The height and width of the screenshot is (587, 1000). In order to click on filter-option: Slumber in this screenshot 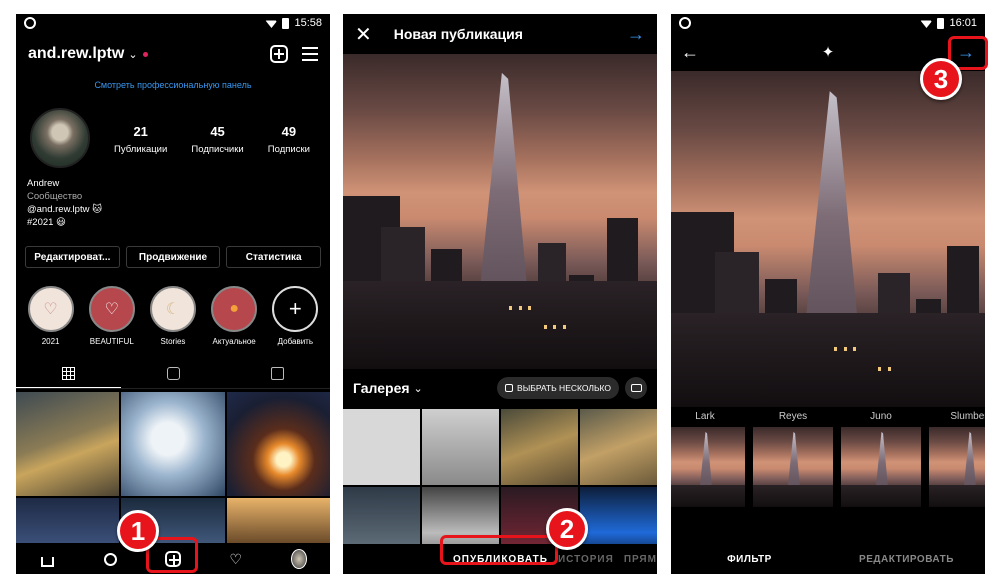, I will do `click(957, 466)`.